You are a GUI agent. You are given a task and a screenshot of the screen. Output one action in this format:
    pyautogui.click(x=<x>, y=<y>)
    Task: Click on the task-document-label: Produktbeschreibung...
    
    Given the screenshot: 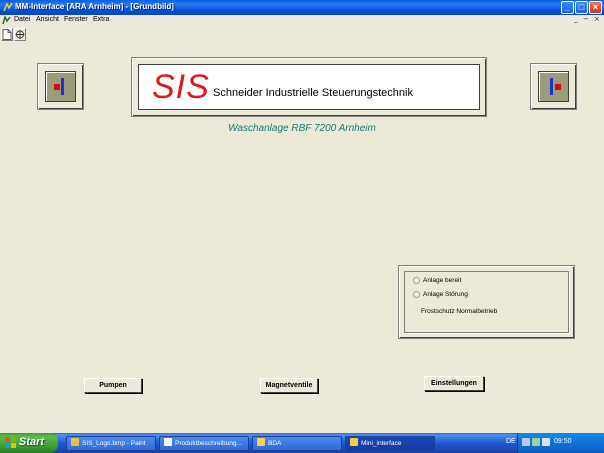 What is the action you would take?
    pyautogui.click(x=208, y=443)
    